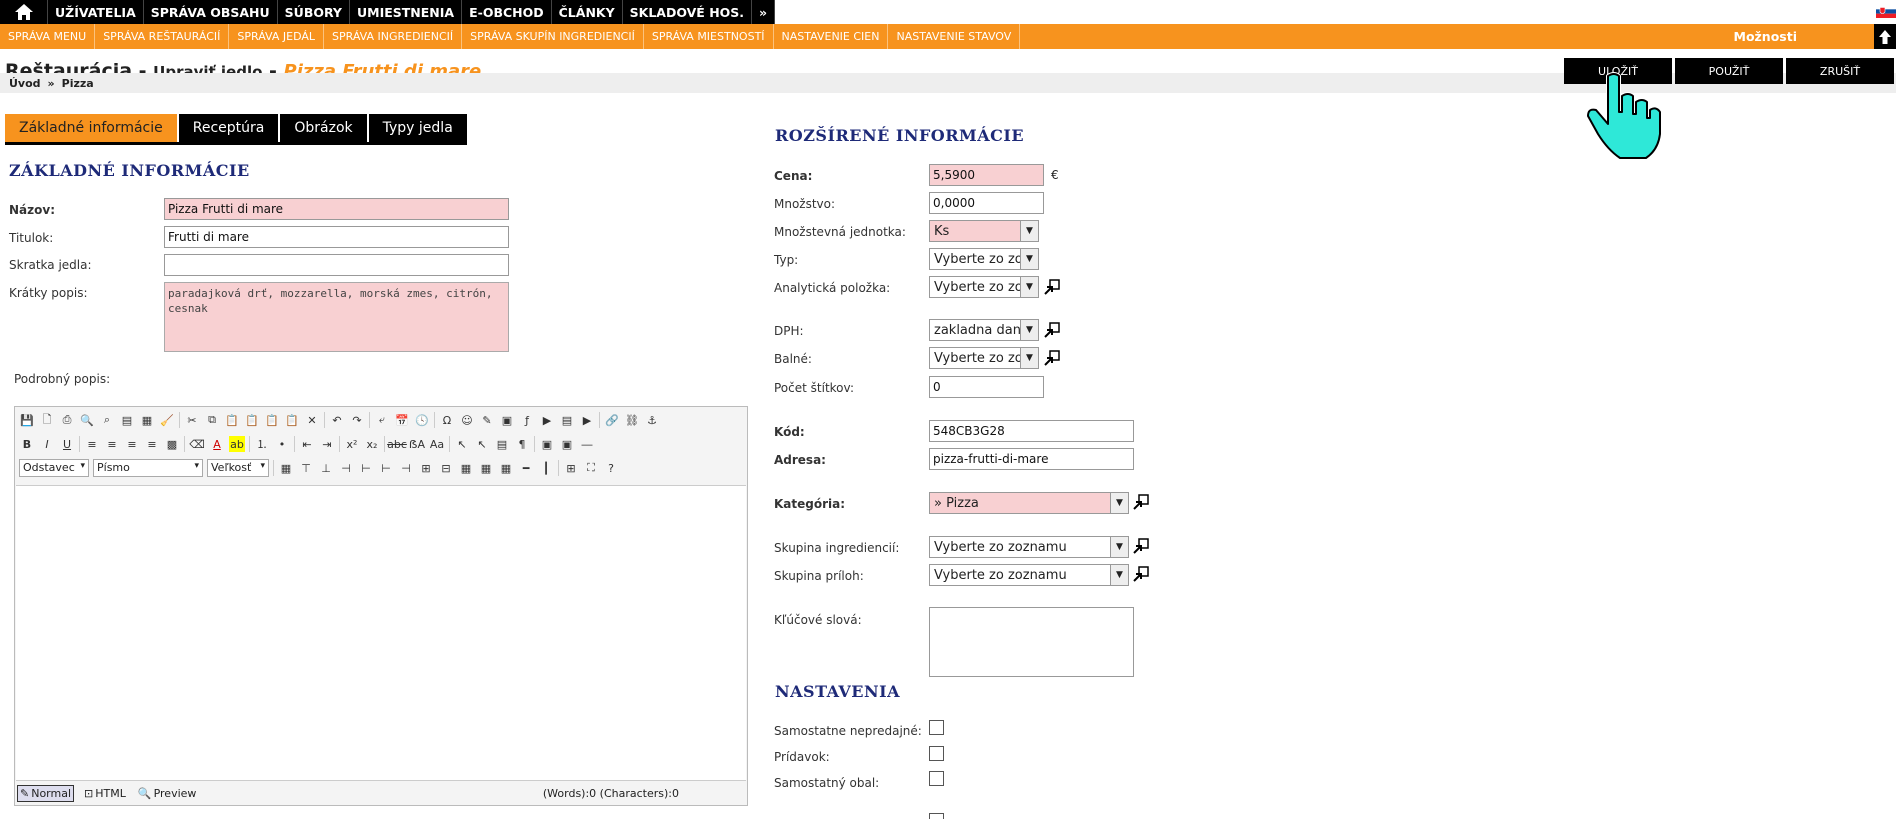 The height and width of the screenshot is (819, 1896). Describe the element at coordinates (48, 36) in the screenshot. I see `sub-menu-management: SPRÁVA MENU` at that location.